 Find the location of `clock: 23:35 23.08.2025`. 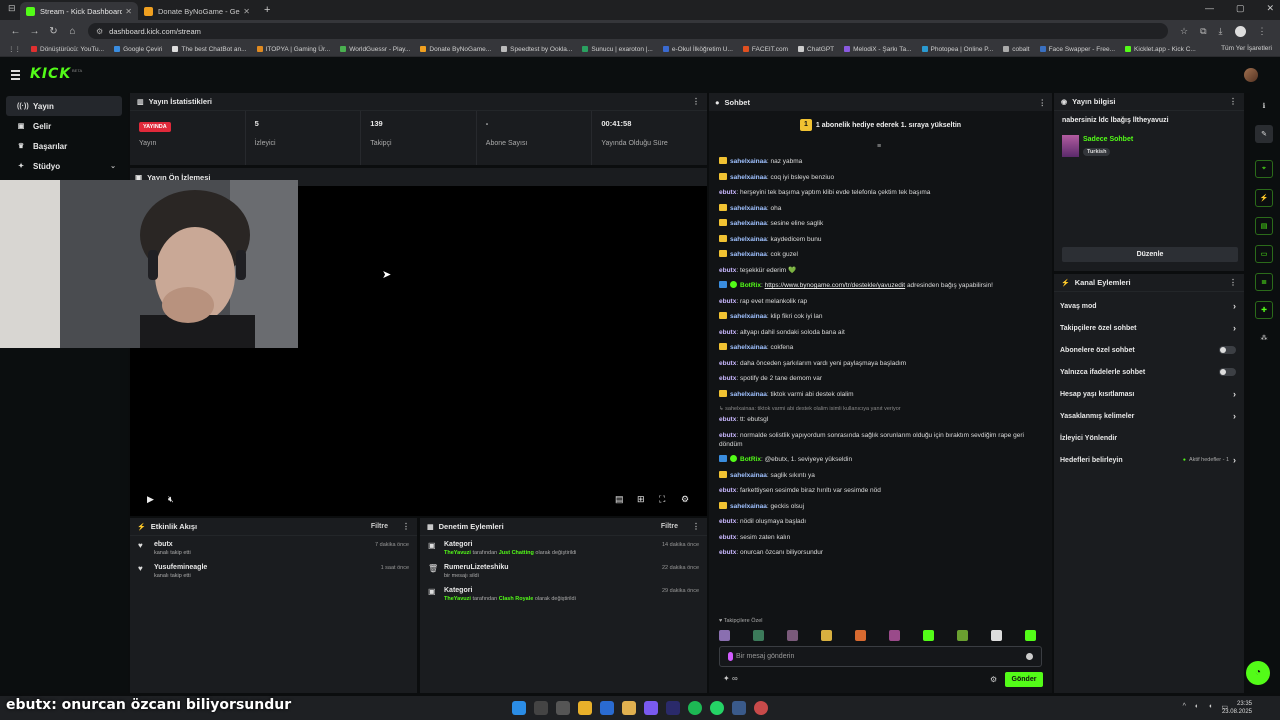

clock: 23:35 23.08.2025 is located at coordinates (1237, 708).